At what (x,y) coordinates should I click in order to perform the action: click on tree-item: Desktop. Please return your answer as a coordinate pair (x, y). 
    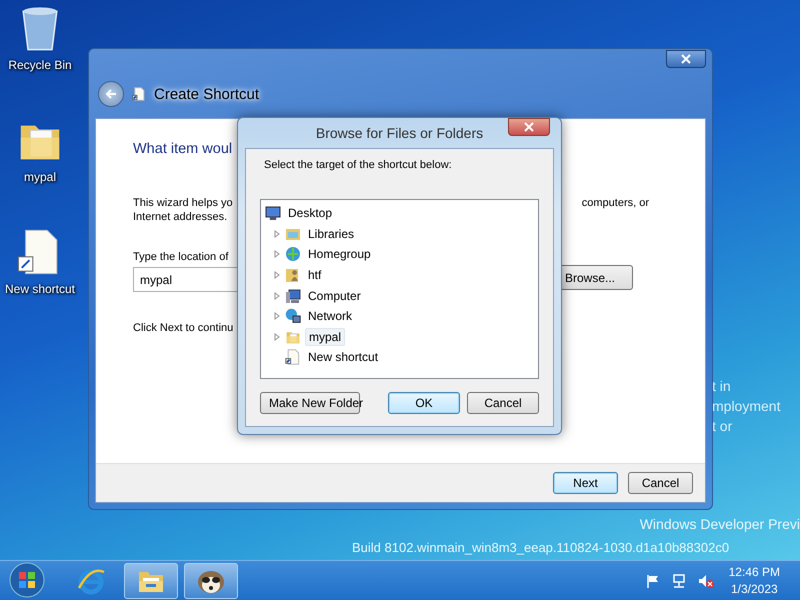
    Looking at the image, I should click on (310, 213).